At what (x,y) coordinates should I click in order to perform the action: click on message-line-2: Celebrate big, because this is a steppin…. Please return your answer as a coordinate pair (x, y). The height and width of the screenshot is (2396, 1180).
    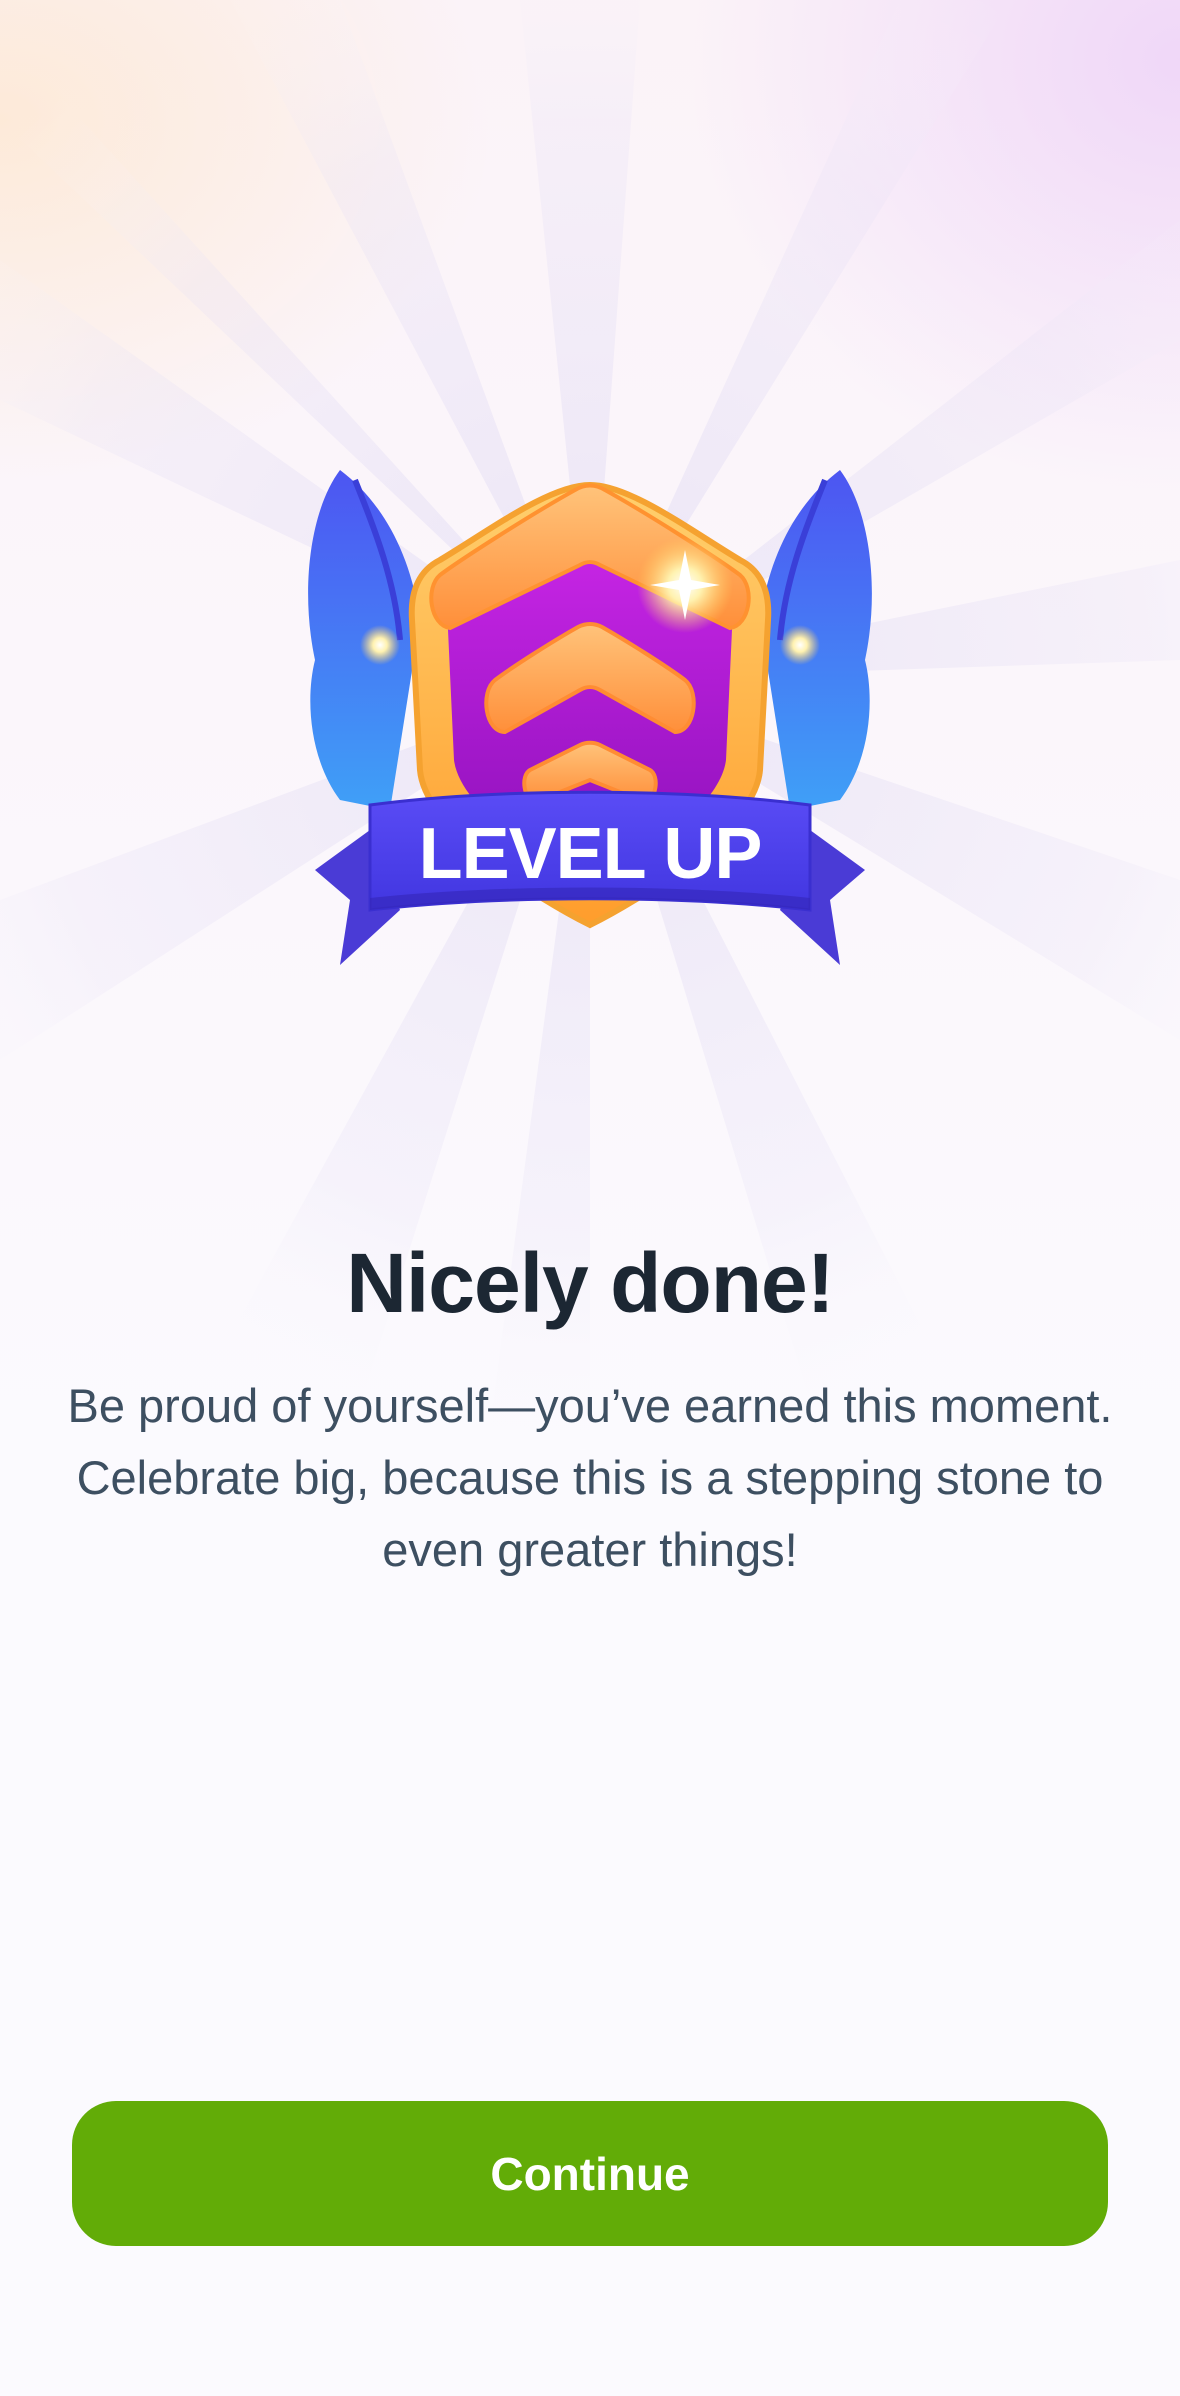
    Looking at the image, I should click on (590, 1477).